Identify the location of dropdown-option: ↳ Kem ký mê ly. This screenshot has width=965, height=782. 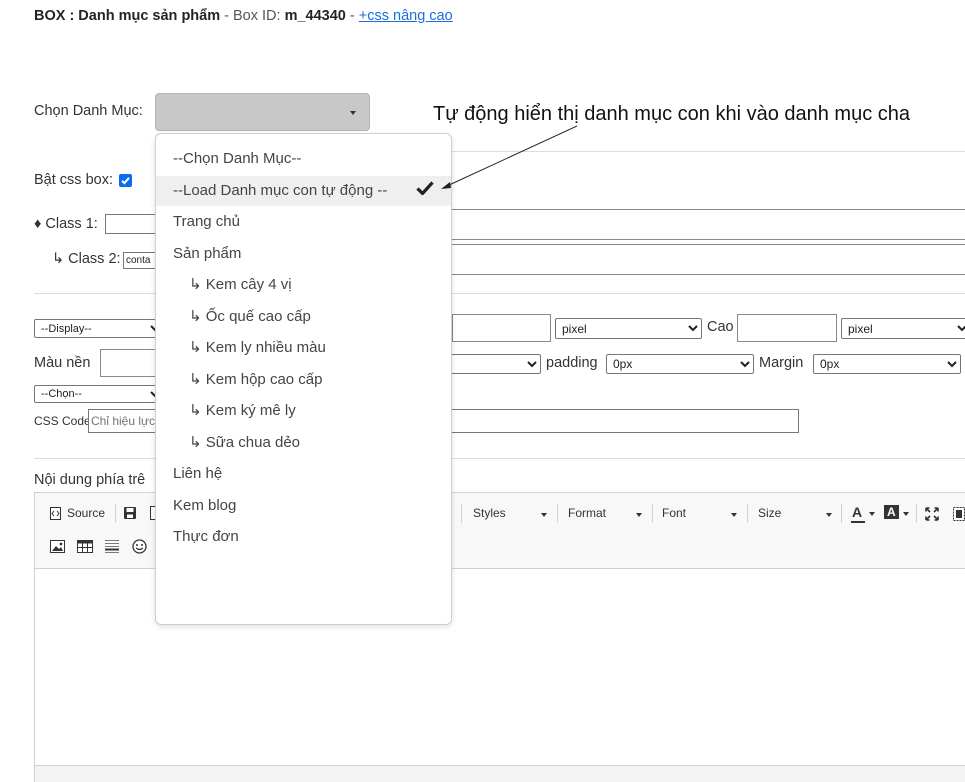
(303, 411).